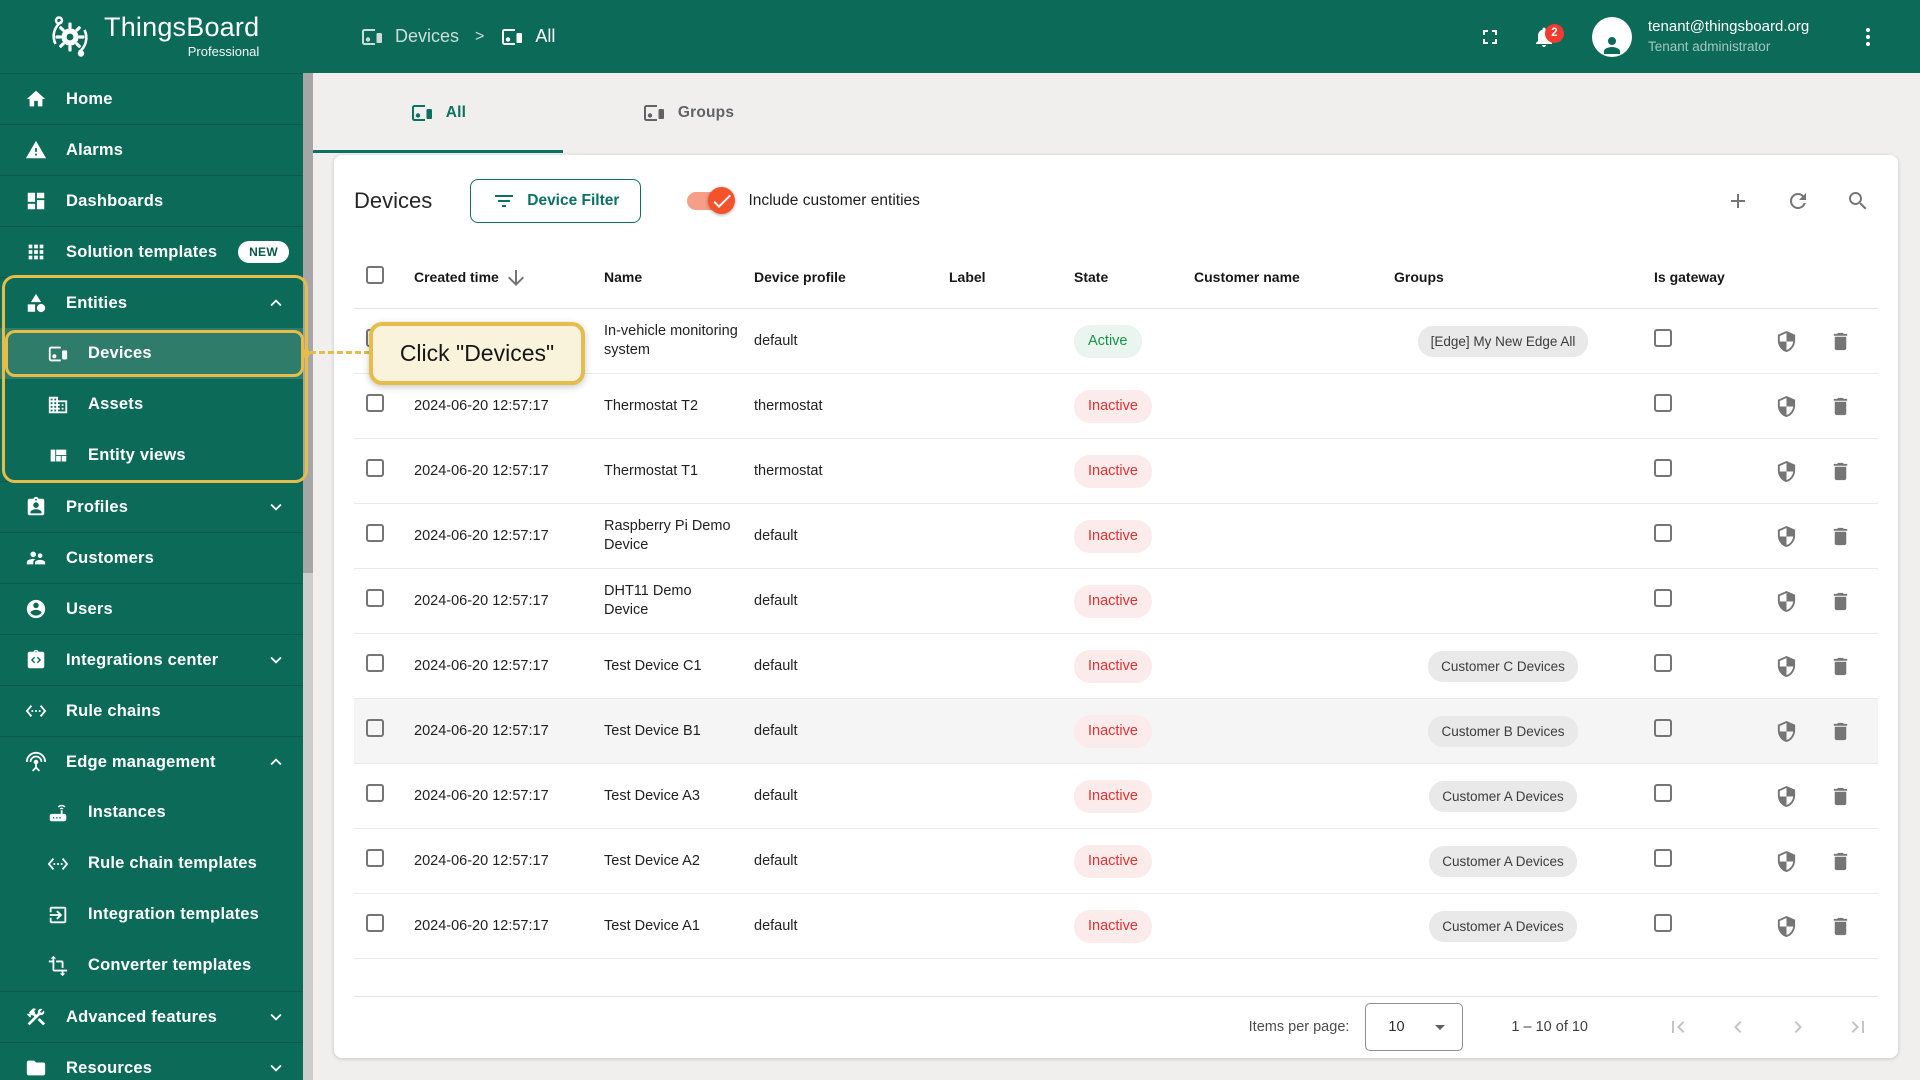 The image size is (1920, 1080). Describe the element at coordinates (151, 965) in the screenshot. I see `sidebar-item-converter-templates: Converter templates` at that location.